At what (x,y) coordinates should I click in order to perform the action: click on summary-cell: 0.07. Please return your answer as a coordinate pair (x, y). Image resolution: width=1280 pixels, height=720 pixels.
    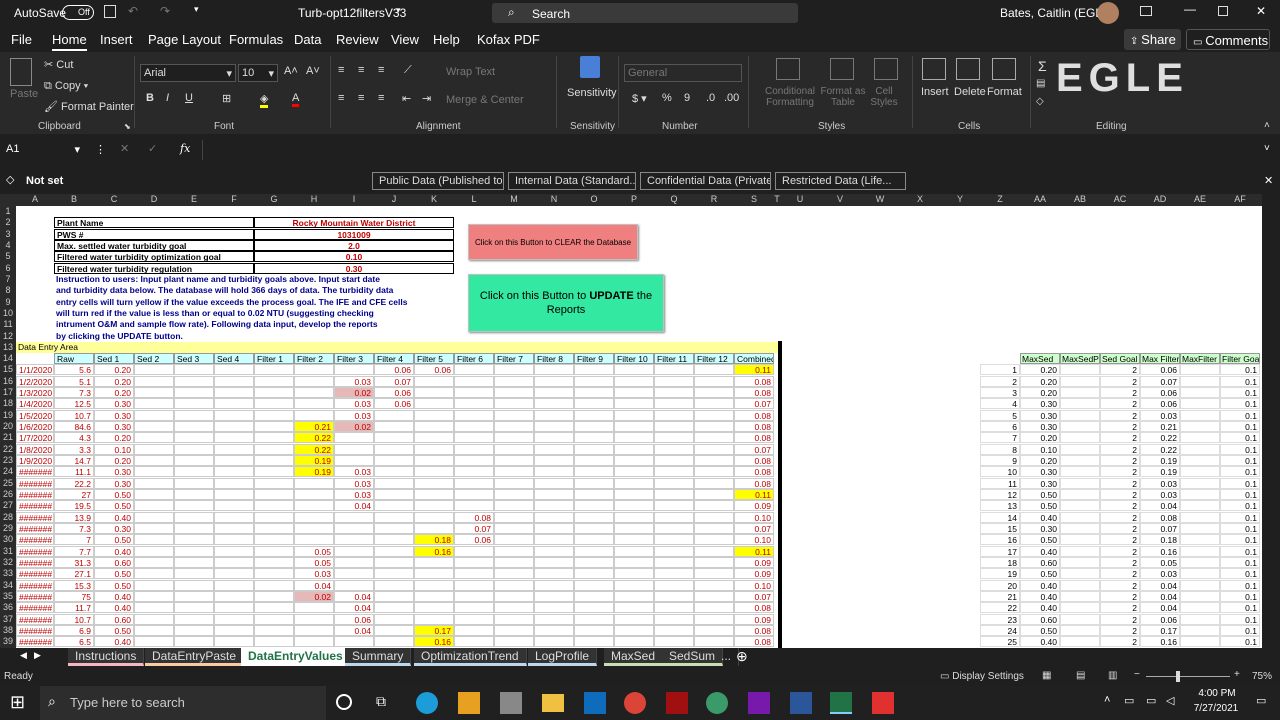
    Looking at the image, I should click on (1160, 381).